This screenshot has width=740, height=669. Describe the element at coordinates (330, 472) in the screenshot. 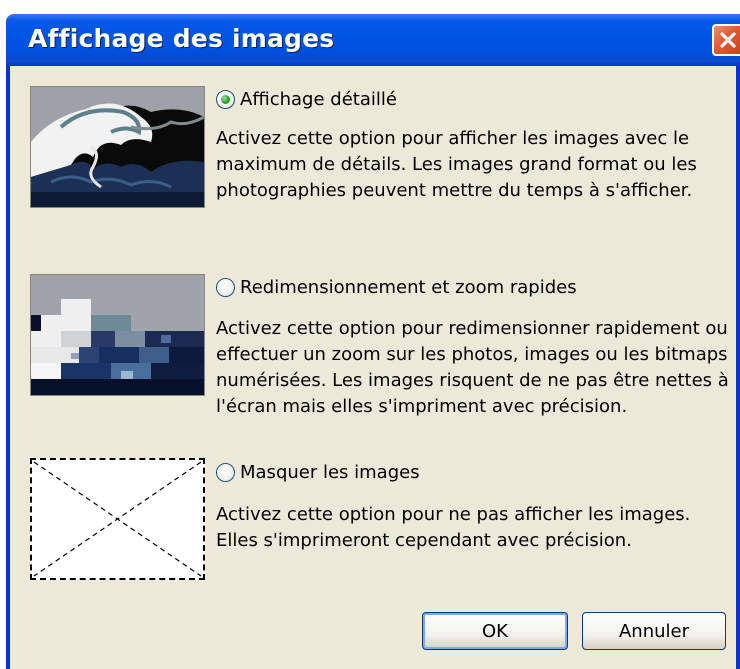

I see `option-hide-images-label: Masquer les images` at that location.